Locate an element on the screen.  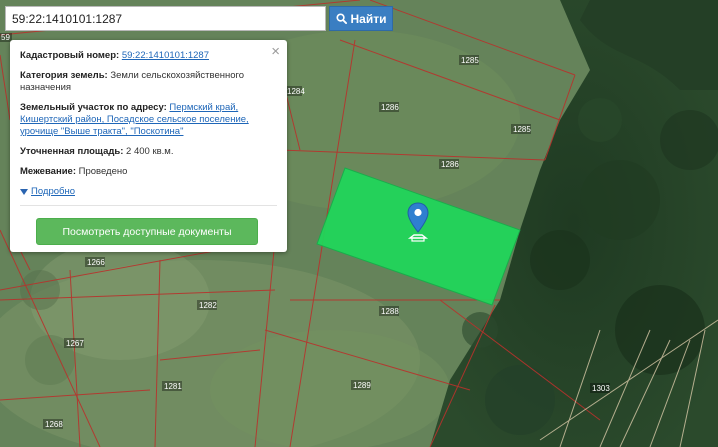
survey-row: Межевание: Проведено is located at coordinates (148, 172).